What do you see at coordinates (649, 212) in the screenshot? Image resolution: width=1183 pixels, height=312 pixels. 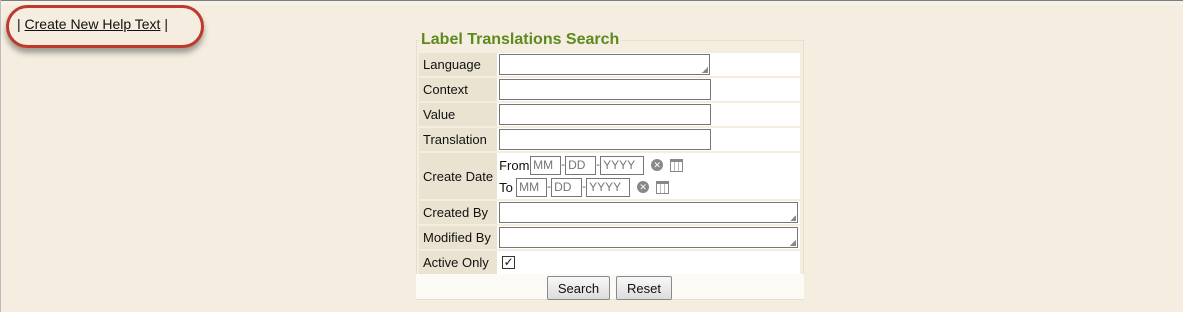 I see `created-by-select` at bounding box center [649, 212].